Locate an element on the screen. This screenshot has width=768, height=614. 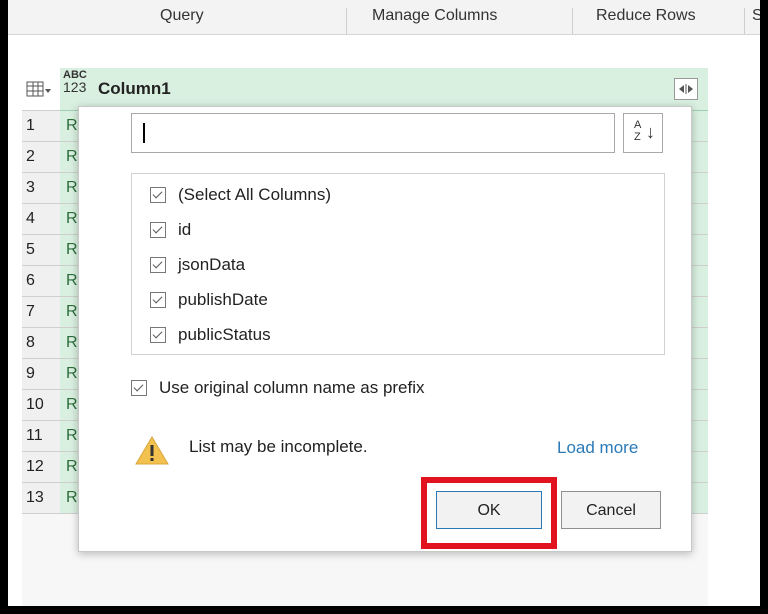
row-number: 3 is located at coordinates (41, 188).